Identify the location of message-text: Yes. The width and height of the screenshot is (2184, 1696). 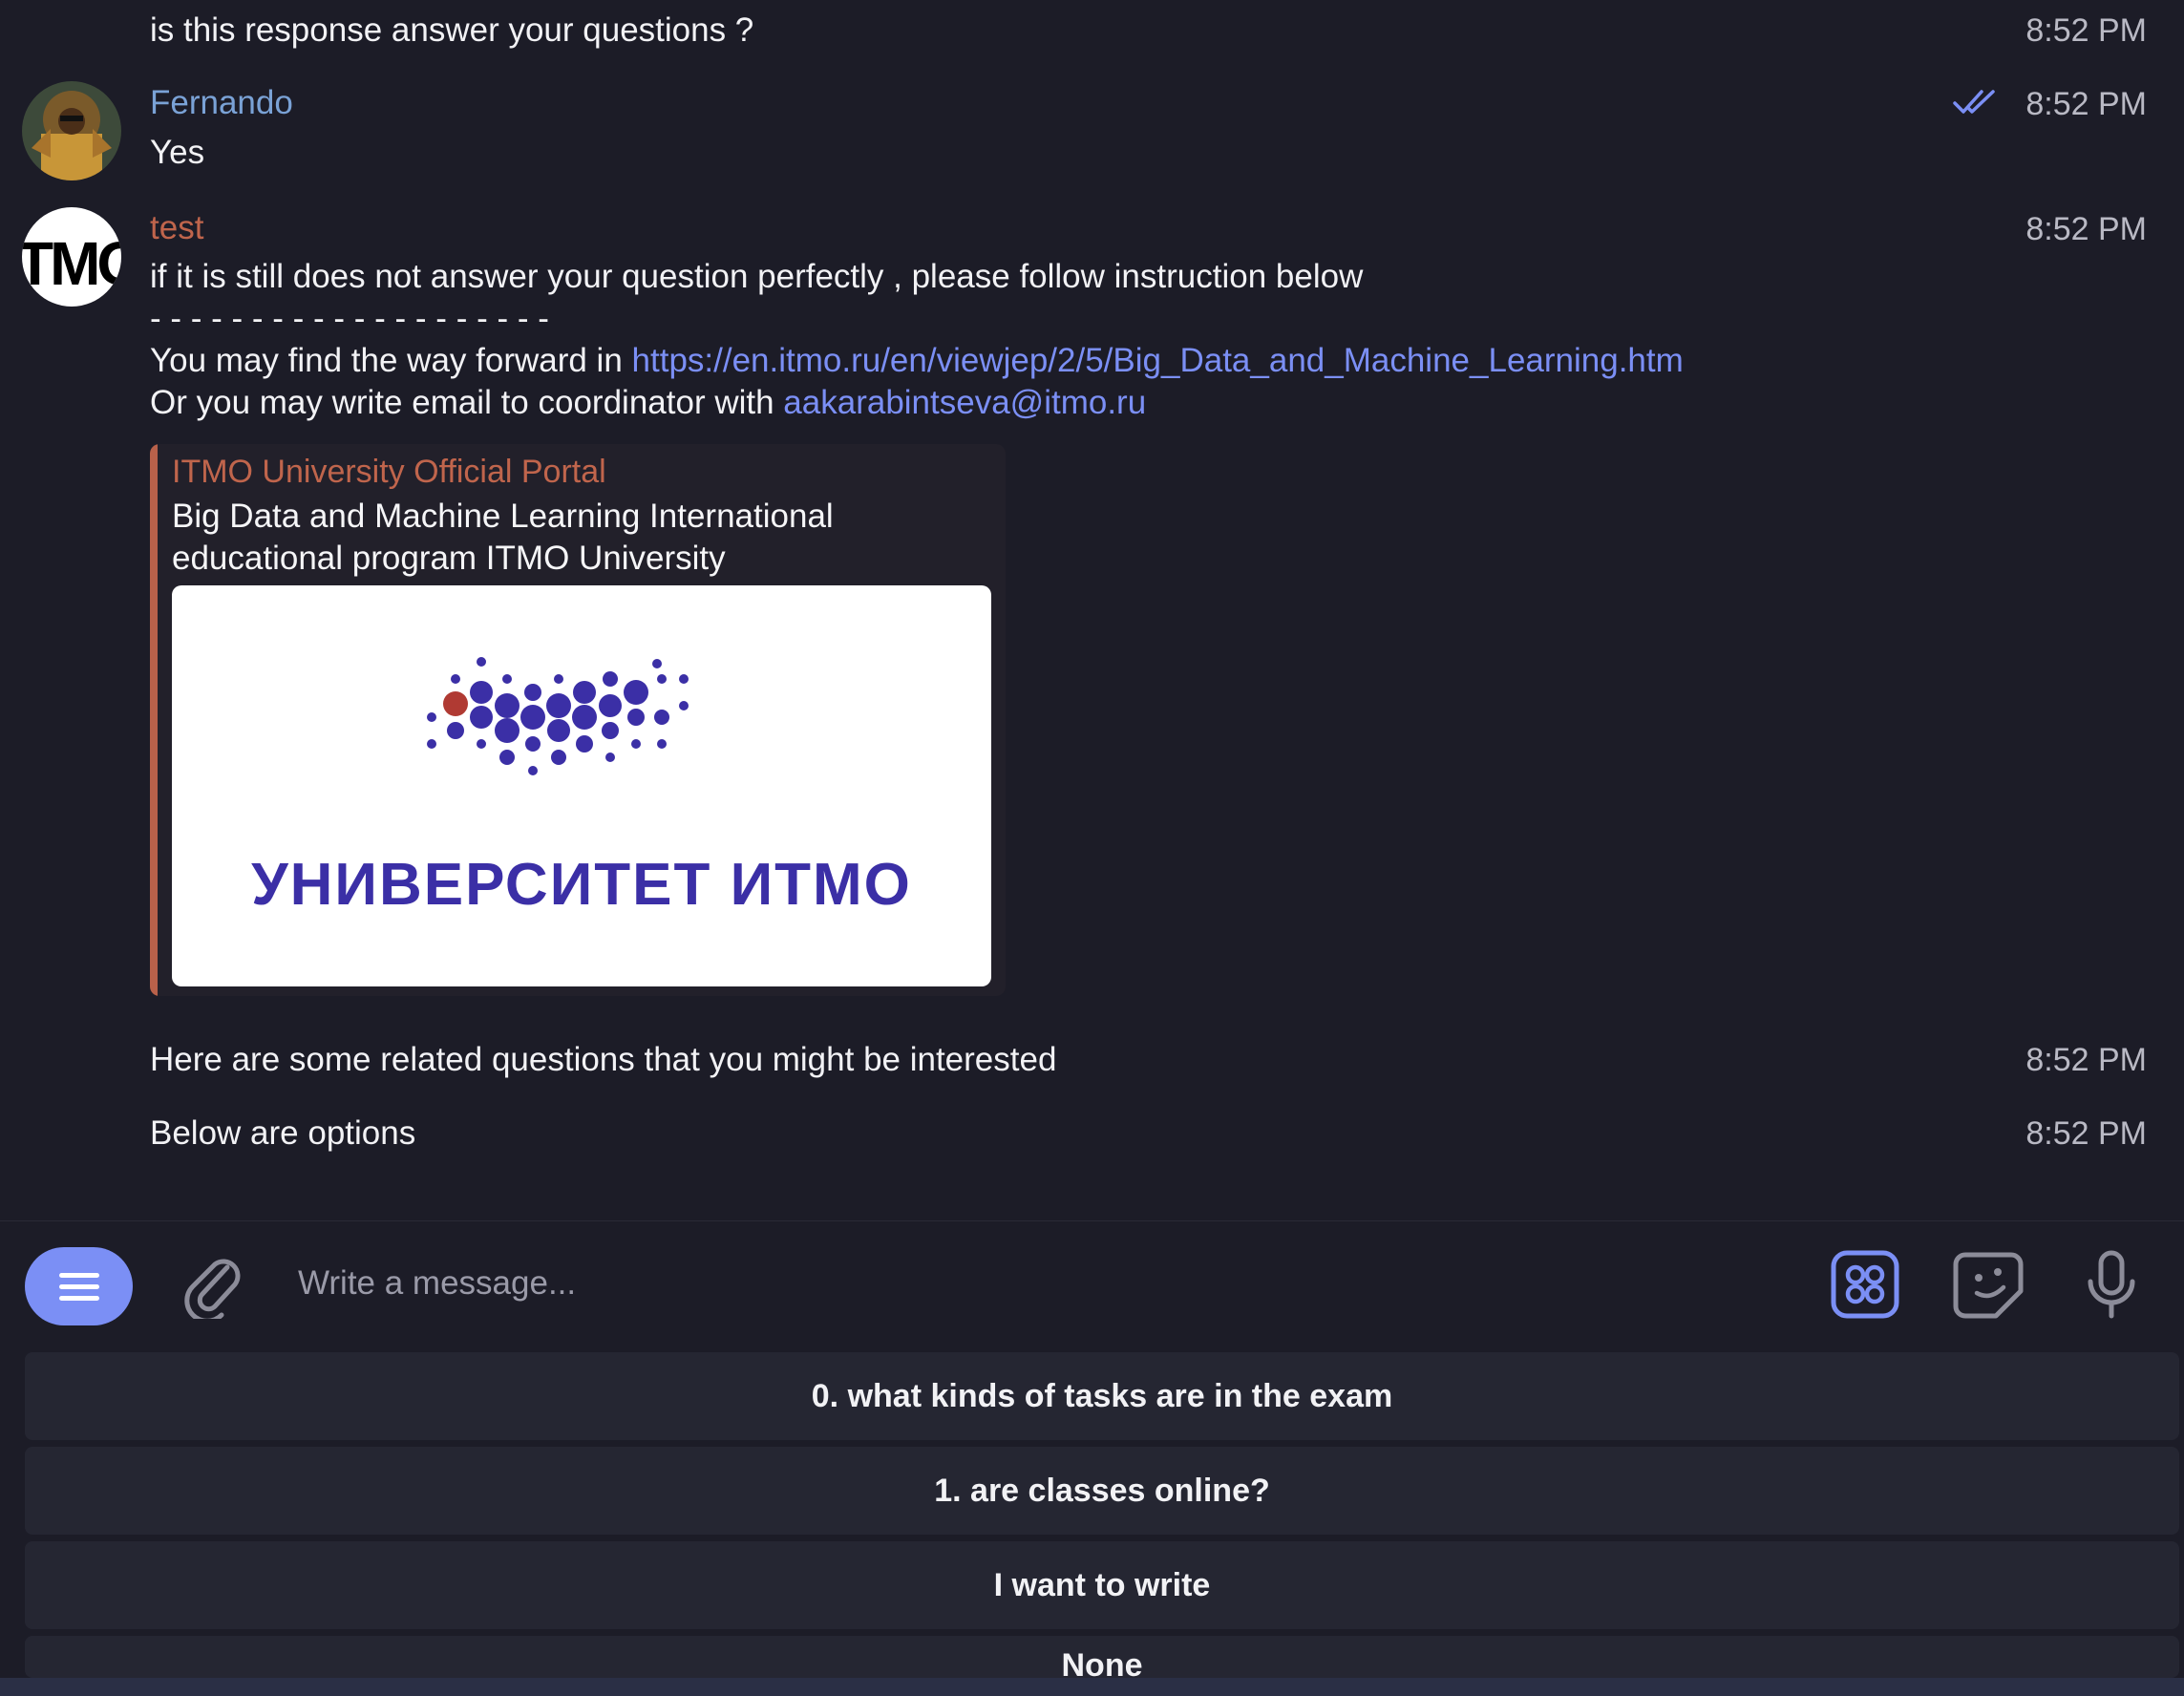
(177, 152).